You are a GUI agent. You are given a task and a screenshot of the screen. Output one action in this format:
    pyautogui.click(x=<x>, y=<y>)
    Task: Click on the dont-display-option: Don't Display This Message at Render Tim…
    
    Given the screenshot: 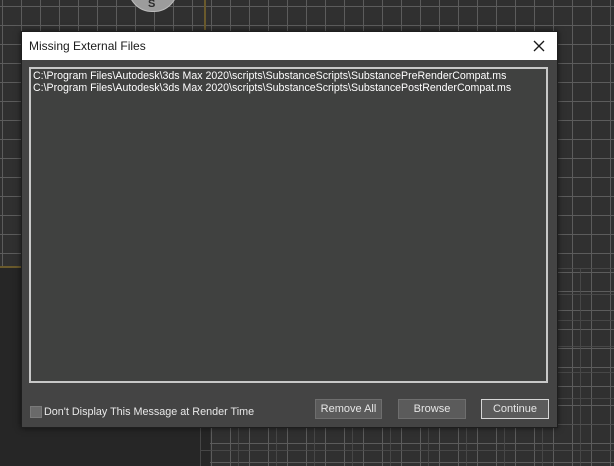 What is the action you would take?
    pyautogui.click(x=142, y=412)
    